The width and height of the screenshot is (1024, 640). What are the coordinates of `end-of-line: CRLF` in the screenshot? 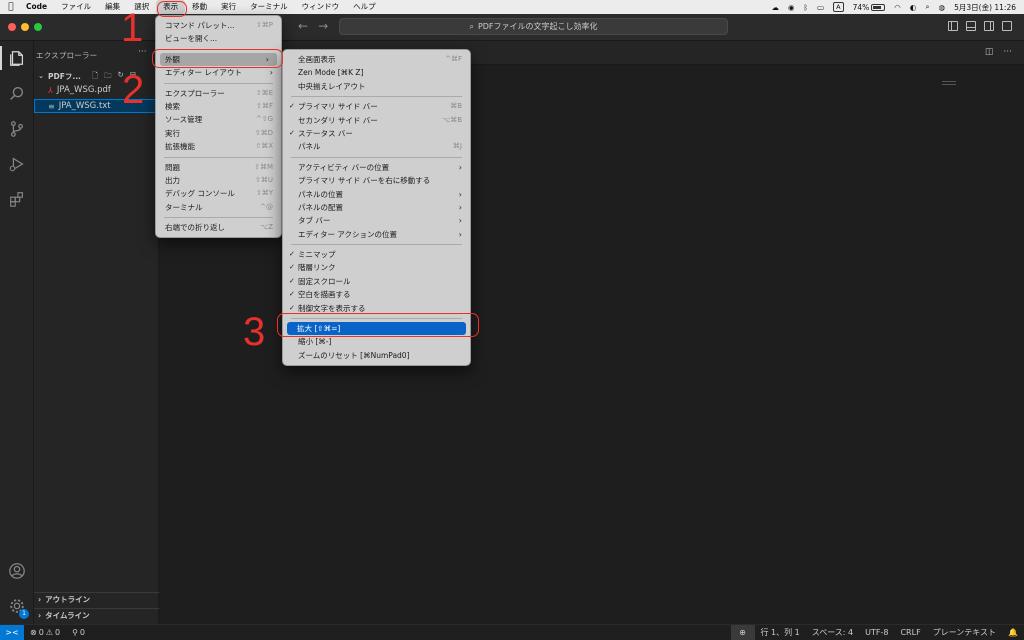 It's located at (910, 632).